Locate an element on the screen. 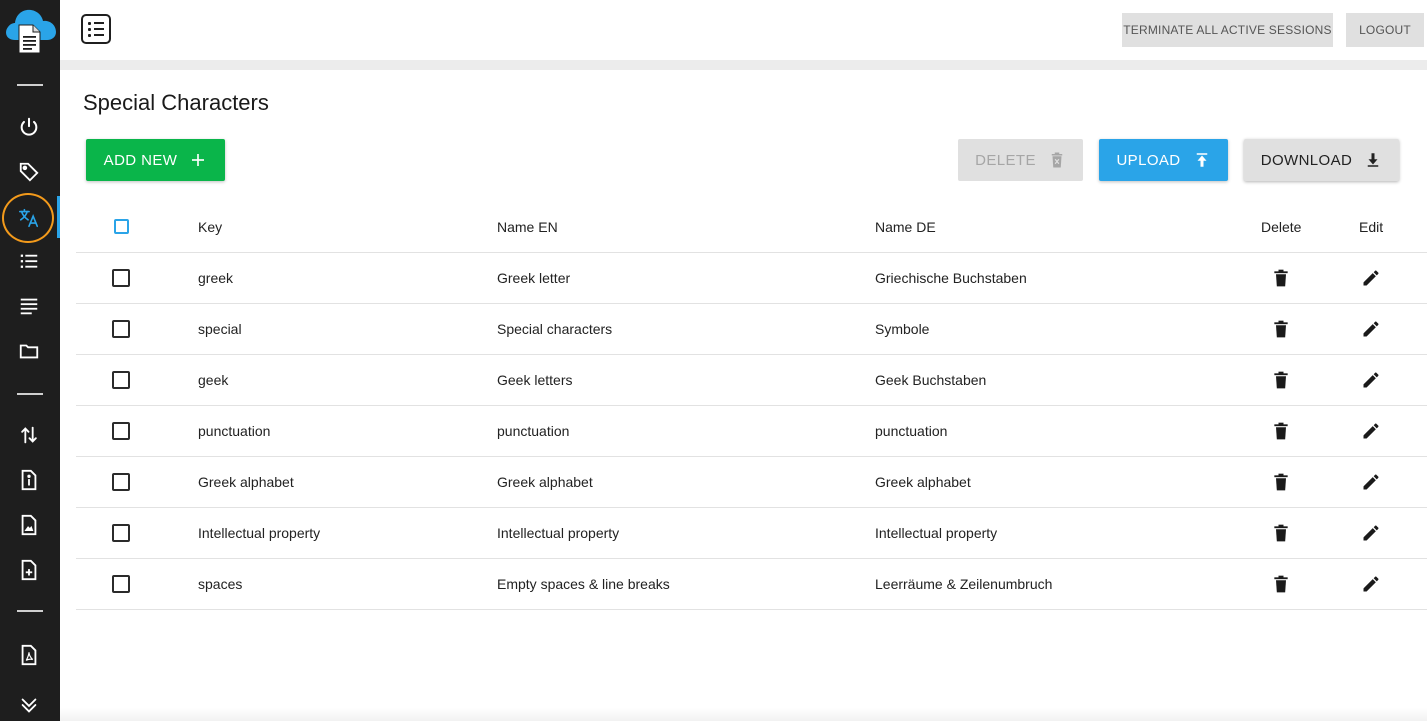 The image size is (1427, 721). file-info-icon is located at coordinates (29, 480).